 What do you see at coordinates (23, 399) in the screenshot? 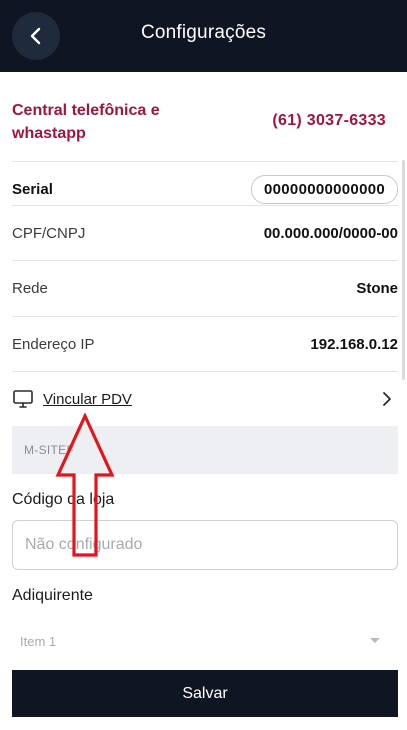
I see `monitor-icon` at bounding box center [23, 399].